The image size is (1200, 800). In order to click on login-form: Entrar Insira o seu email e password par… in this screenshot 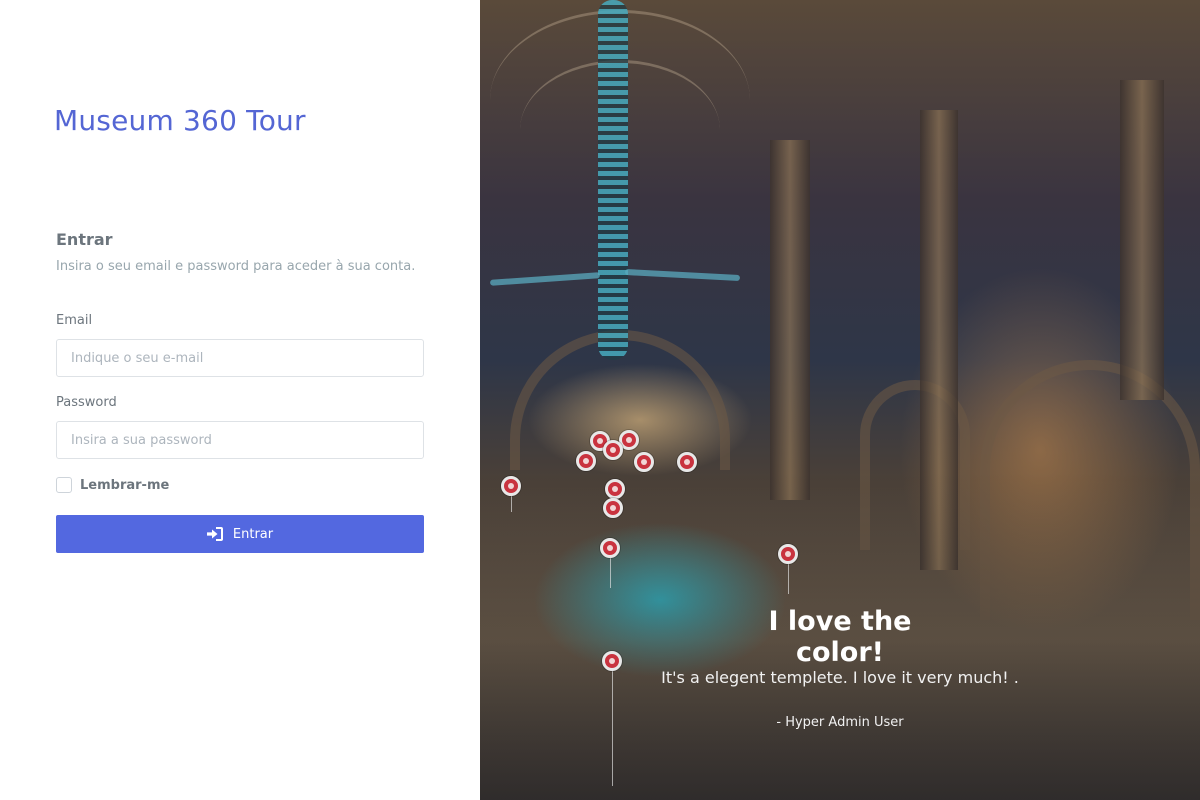, I will do `click(240, 391)`.